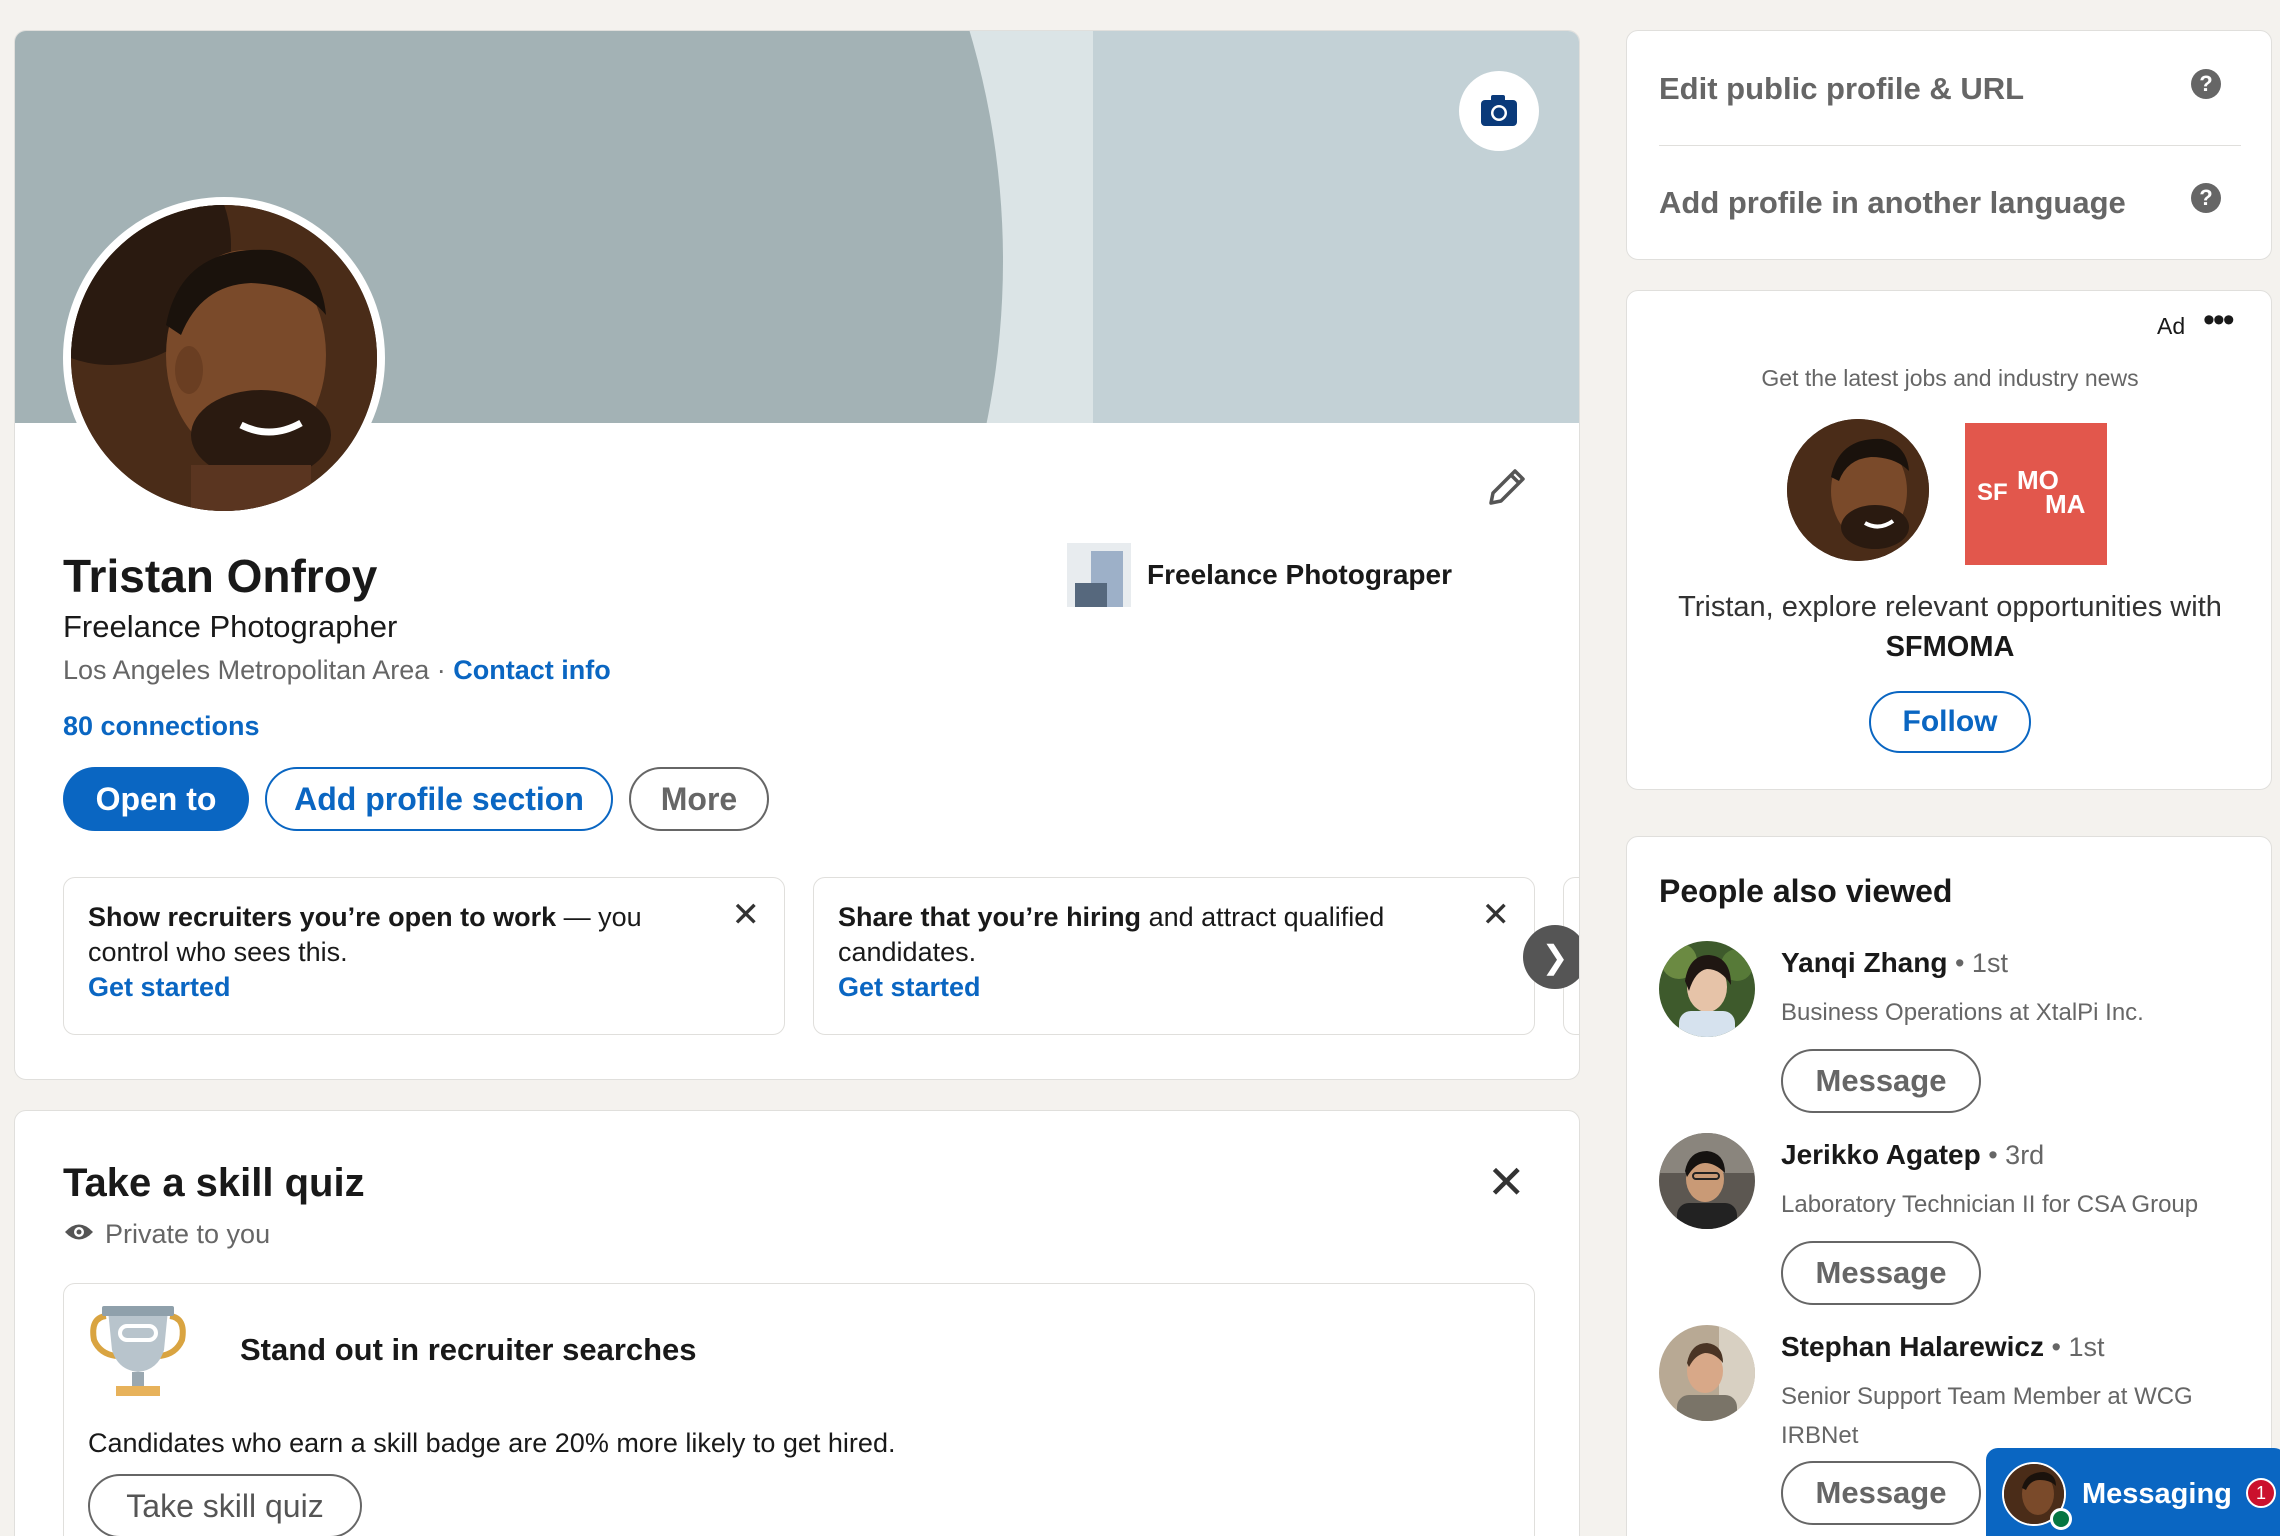 The image size is (2280, 1536). What do you see at coordinates (2261, 1493) in the screenshot?
I see `unread-badge: 1` at bounding box center [2261, 1493].